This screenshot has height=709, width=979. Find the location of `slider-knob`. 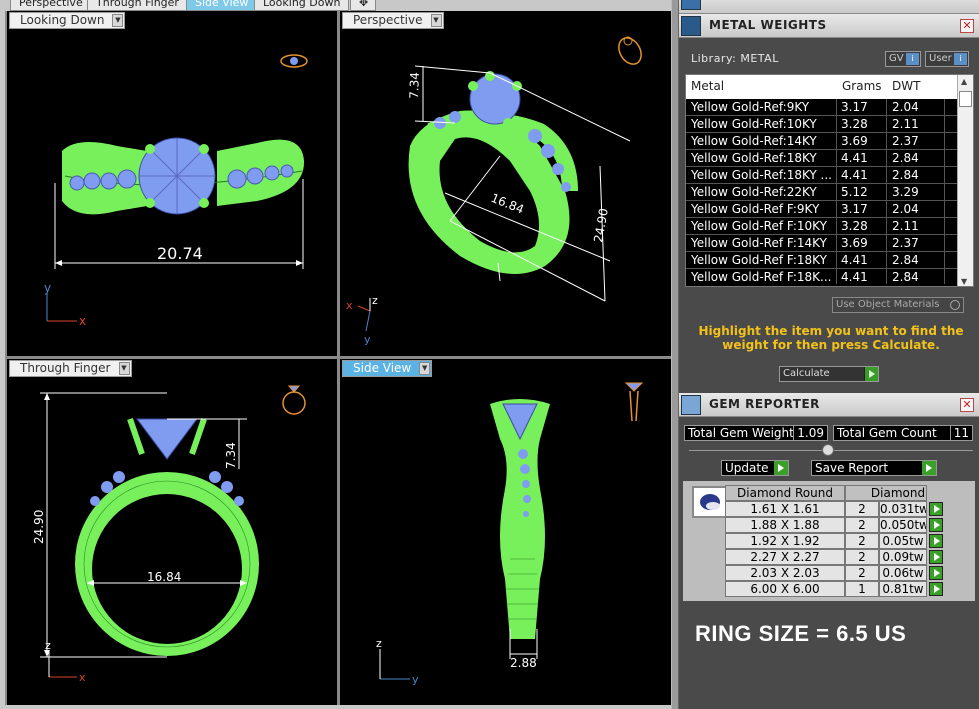

slider-knob is located at coordinates (828, 450).